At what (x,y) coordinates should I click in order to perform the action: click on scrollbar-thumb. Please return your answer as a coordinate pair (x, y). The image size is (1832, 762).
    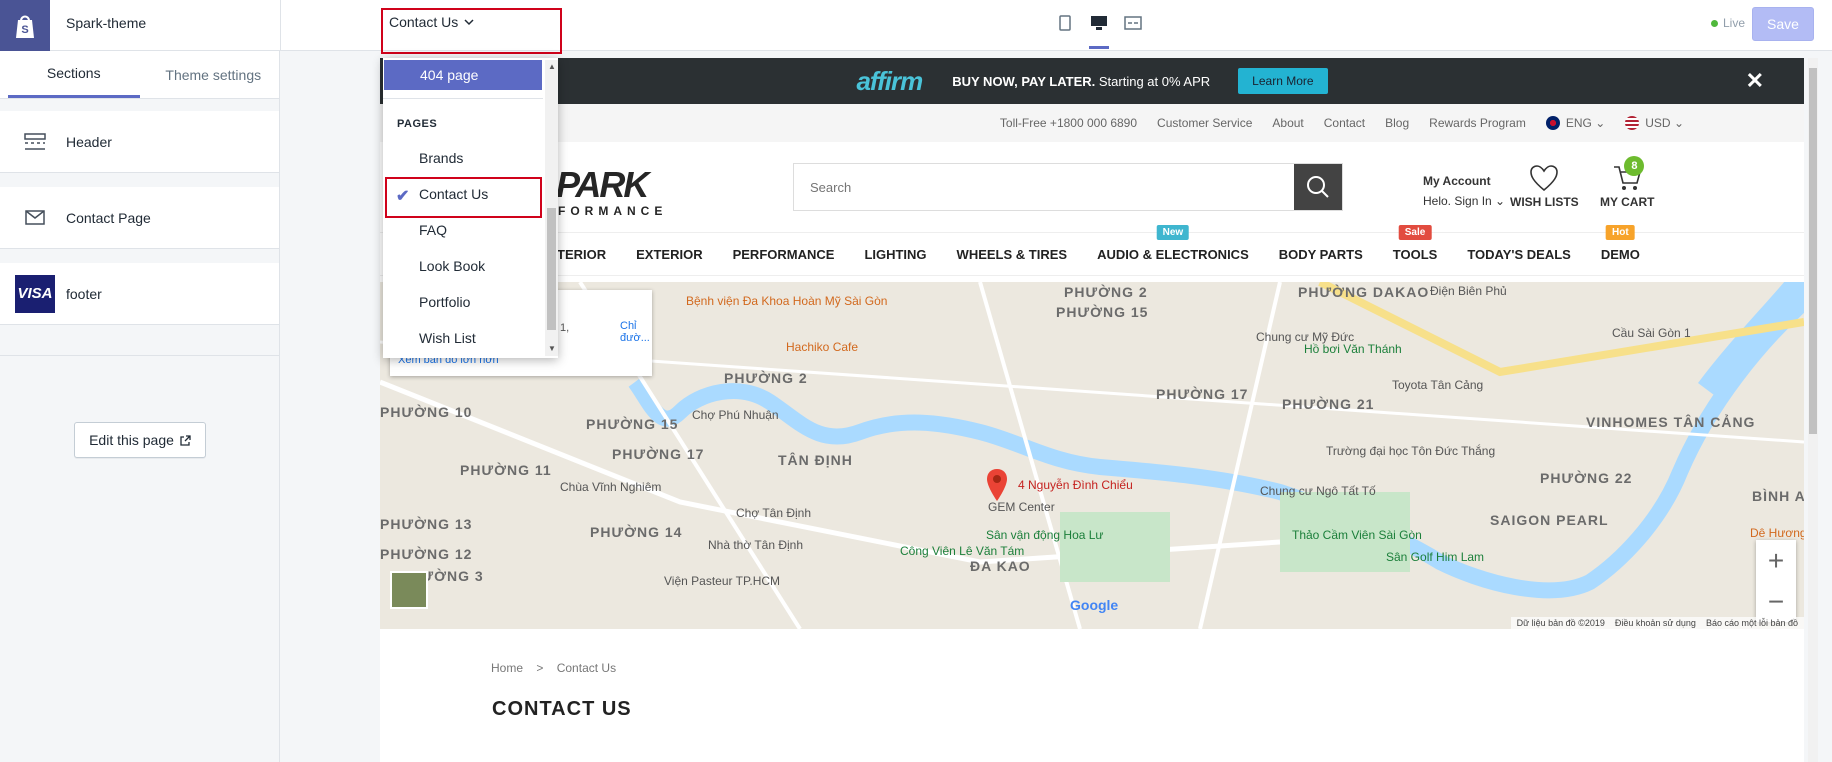
    Looking at the image, I should click on (1813, 251).